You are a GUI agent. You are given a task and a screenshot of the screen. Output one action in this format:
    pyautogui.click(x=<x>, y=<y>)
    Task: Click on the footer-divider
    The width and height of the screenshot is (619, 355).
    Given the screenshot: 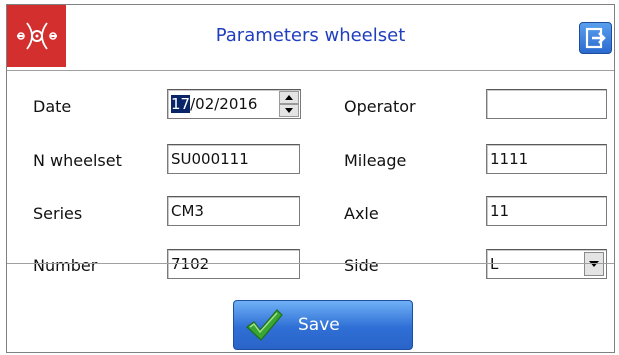 What is the action you would take?
    pyautogui.click(x=310, y=263)
    